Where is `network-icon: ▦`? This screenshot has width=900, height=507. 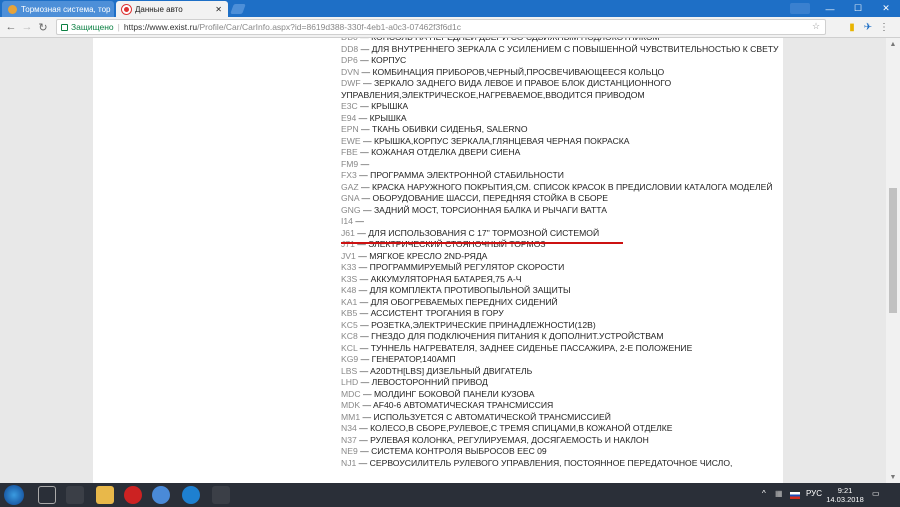
network-icon: ▦ is located at coordinates (779, 493).